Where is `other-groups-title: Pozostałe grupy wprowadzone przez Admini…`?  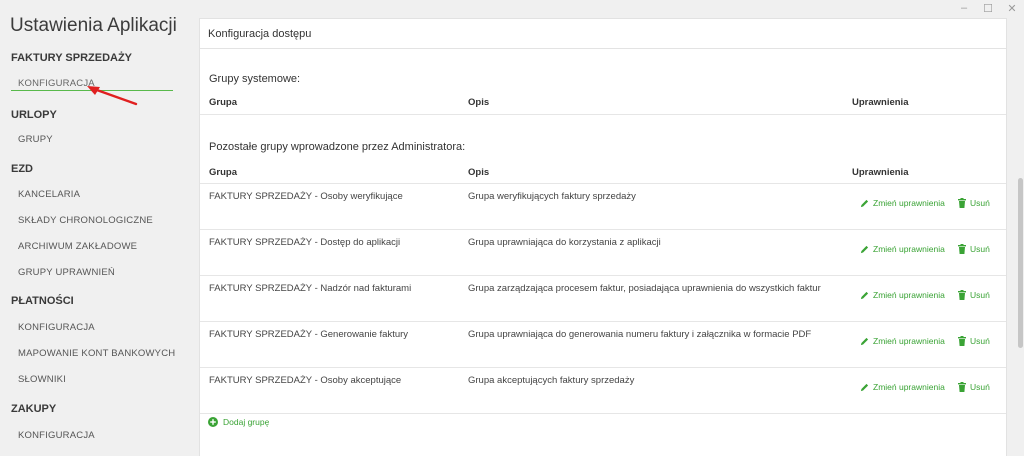 other-groups-title: Pozostałe grupy wprowadzone przez Admini… is located at coordinates (337, 147).